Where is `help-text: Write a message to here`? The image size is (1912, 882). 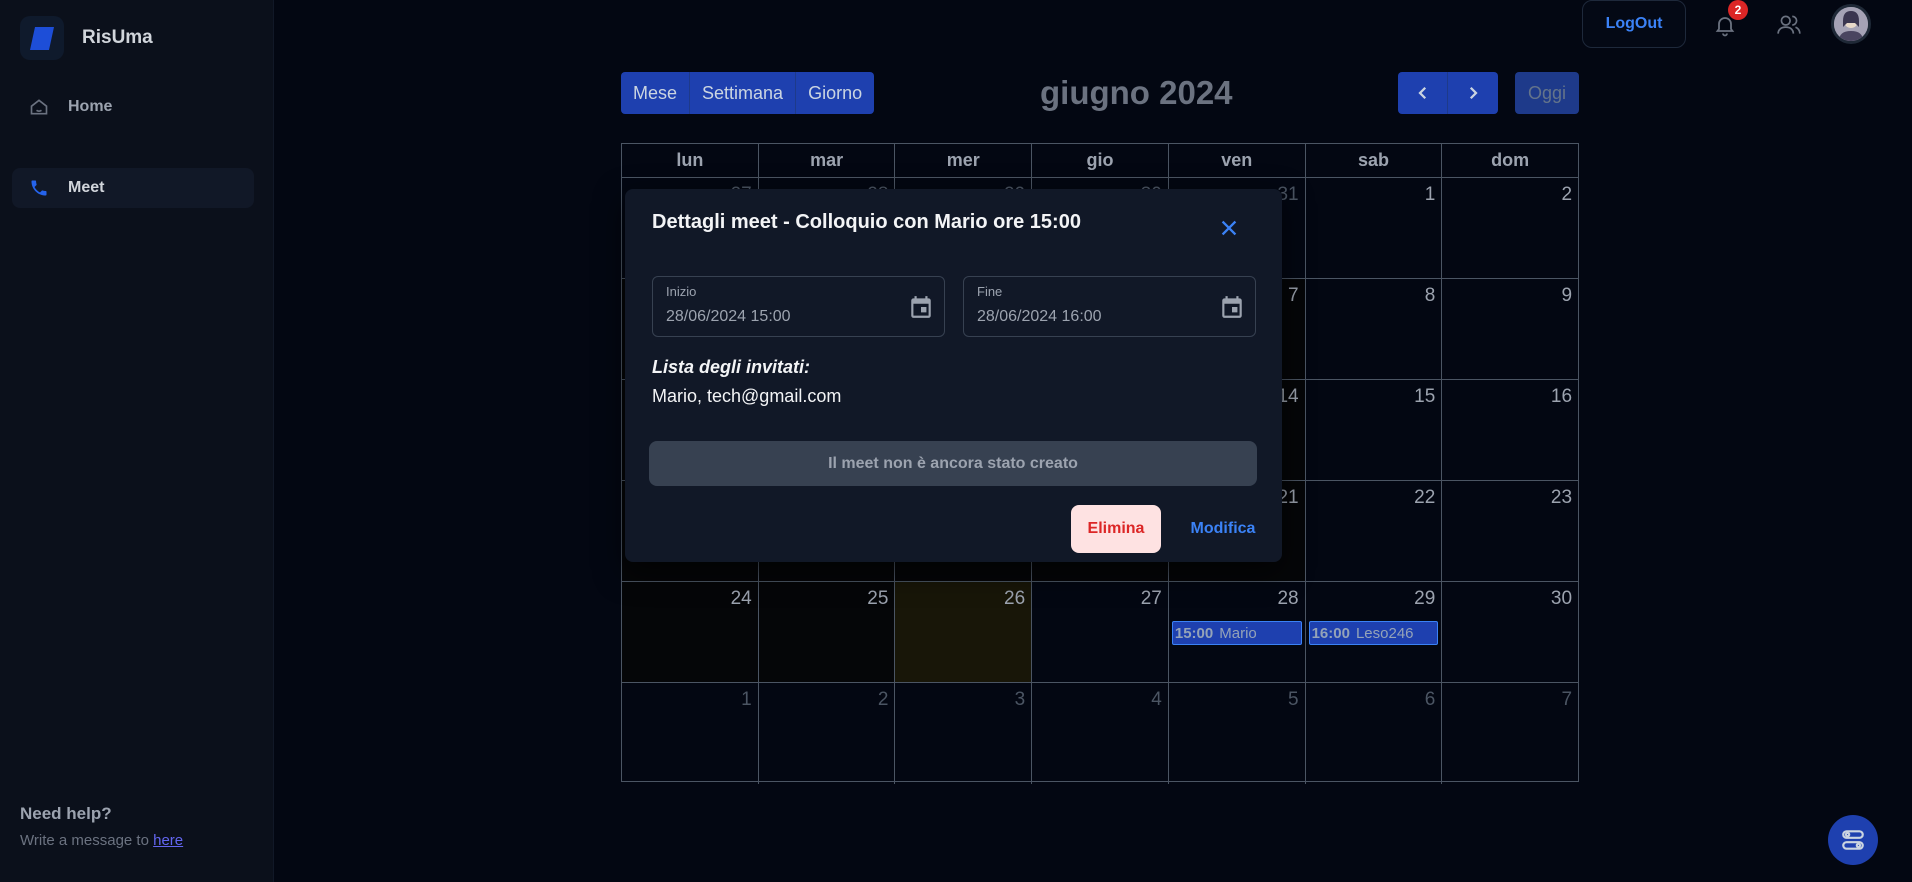 help-text: Write a message to here is located at coordinates (101, 840).